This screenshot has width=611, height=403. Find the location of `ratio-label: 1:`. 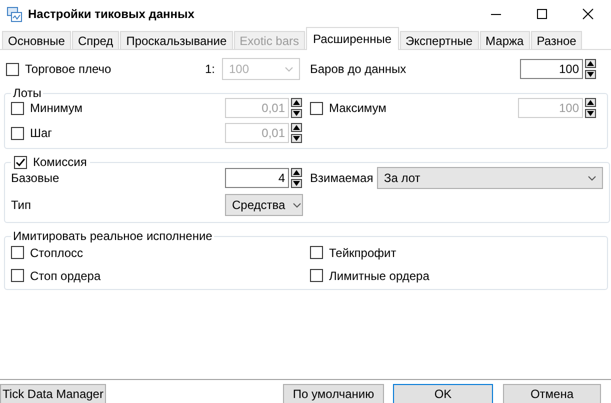

ratio-label: 1: is located at coordinates (210, 69).